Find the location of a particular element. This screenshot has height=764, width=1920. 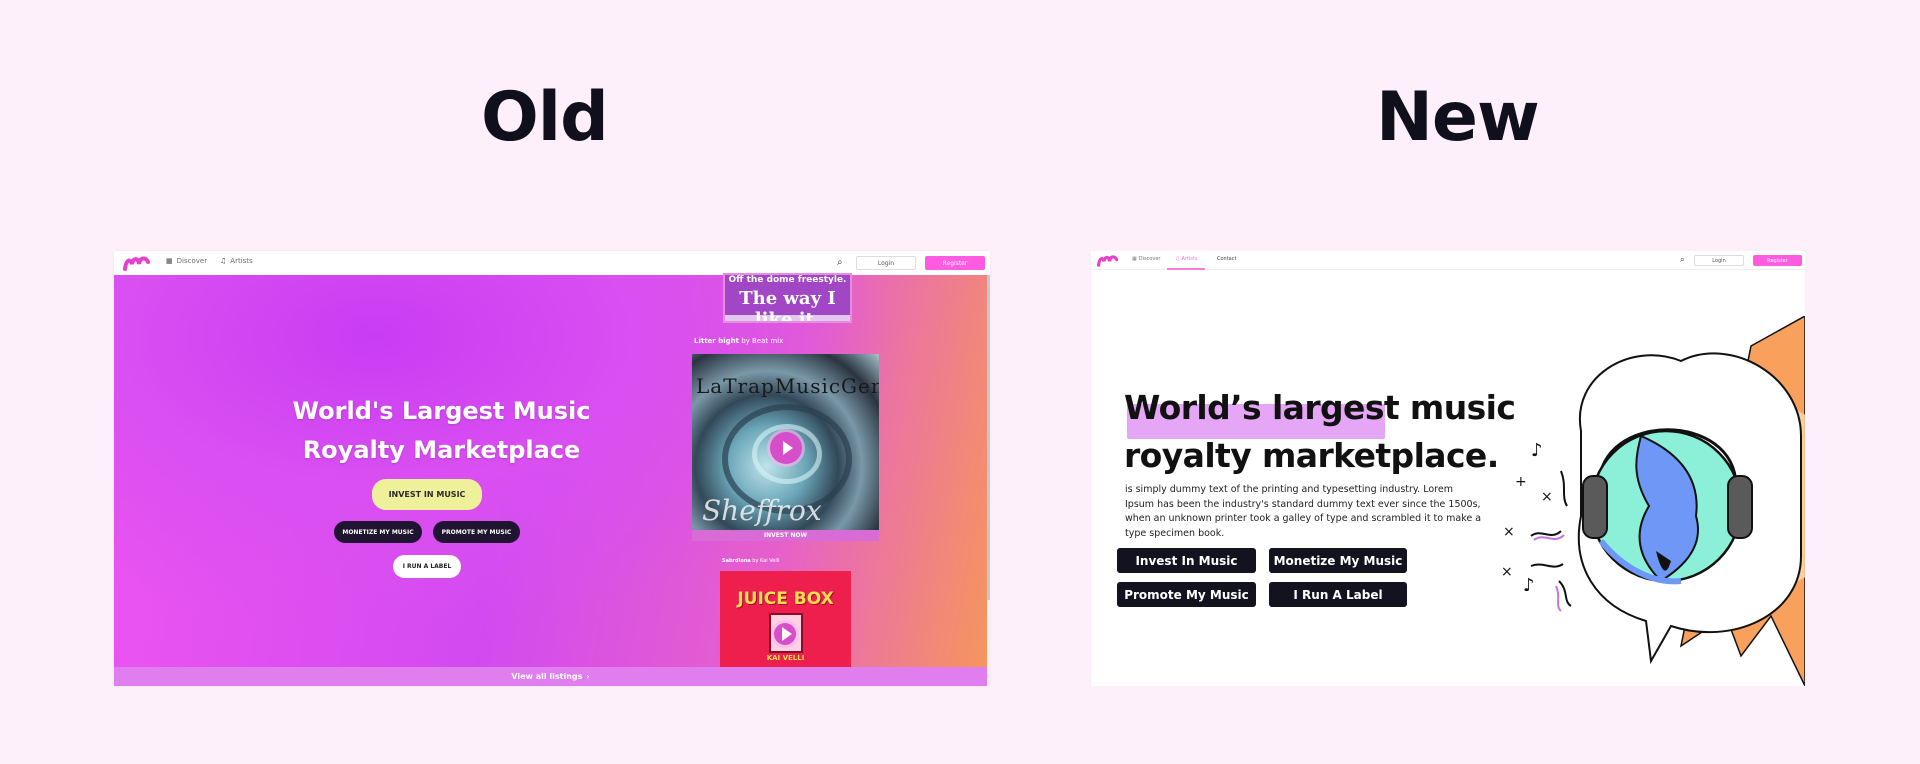

monetize-my-music-button: MONETIZE MY MUSIC is located at coordinates (378, 532).